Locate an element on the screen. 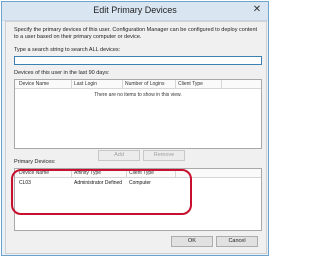 The image size is (320, 257). column-header-number-of-logins: Number of Logins is located at coordinates (144, 84).